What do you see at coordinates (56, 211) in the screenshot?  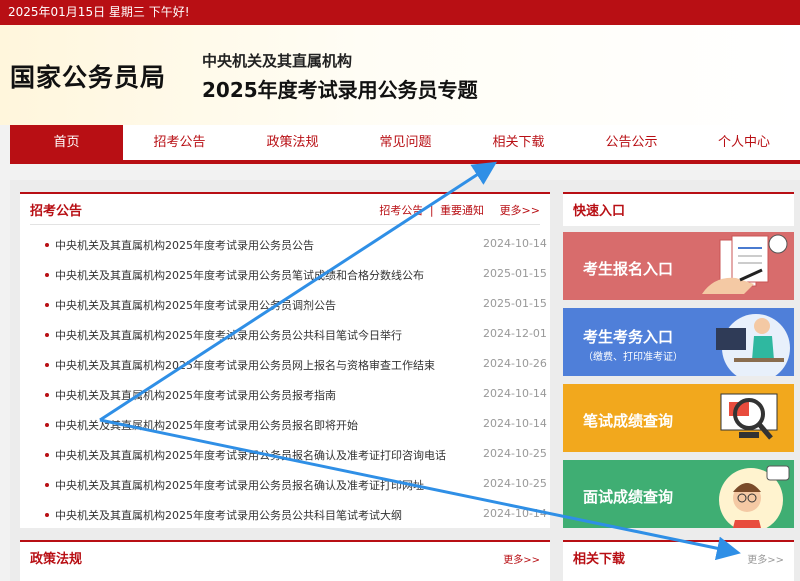 I see `announcements-title: 招考公告` at bounding box center [56, 211].